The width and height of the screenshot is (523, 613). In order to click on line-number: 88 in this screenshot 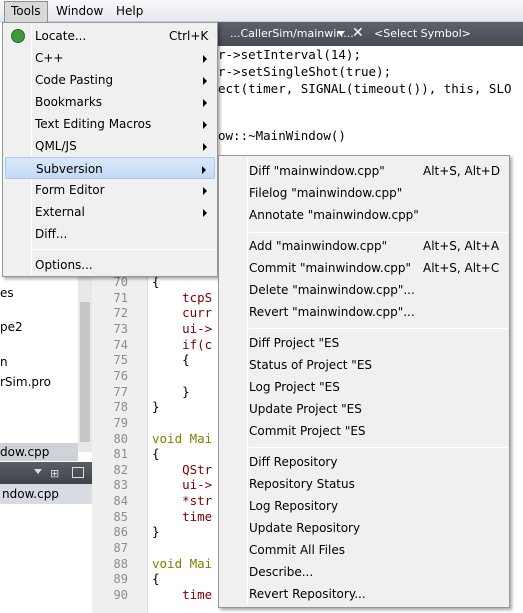, I will do `click(120, 564)`.